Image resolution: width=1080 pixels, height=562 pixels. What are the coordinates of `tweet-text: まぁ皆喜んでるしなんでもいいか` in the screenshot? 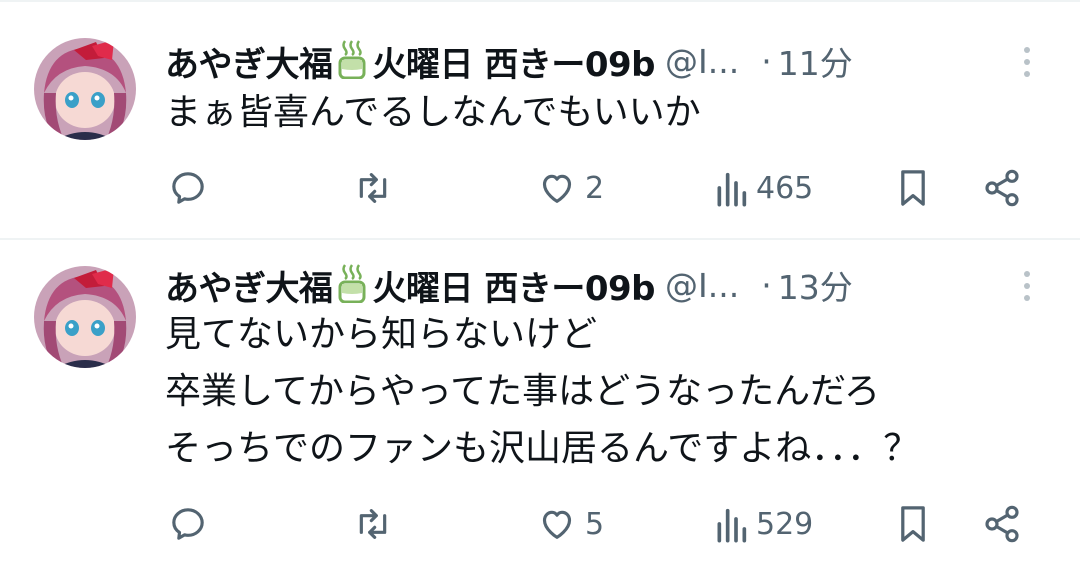 It's located at (433, 112).